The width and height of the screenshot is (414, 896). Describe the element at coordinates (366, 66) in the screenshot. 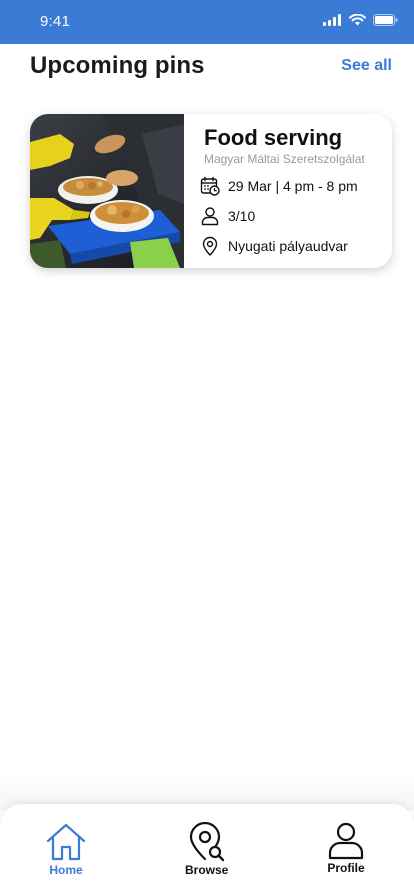

I see `see-all-link: See all` at that location.